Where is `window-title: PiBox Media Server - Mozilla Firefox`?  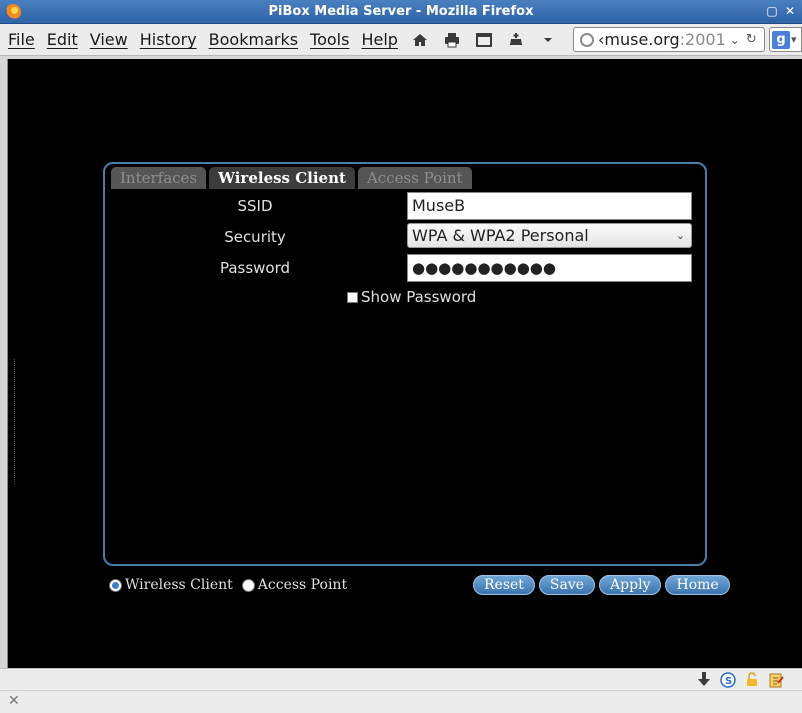
window-title: PiBox Media Server - Mozilla Firefox is located at coordinates (401, 11).